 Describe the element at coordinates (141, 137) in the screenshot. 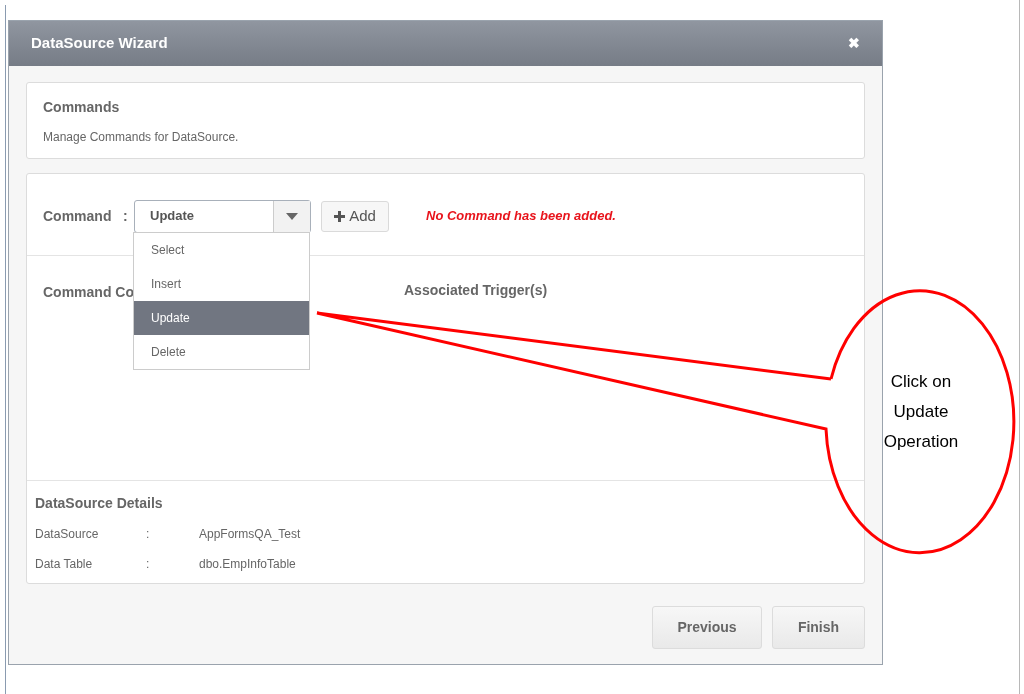

I see `card-description: Manage Commands for DataSource.` at that location.